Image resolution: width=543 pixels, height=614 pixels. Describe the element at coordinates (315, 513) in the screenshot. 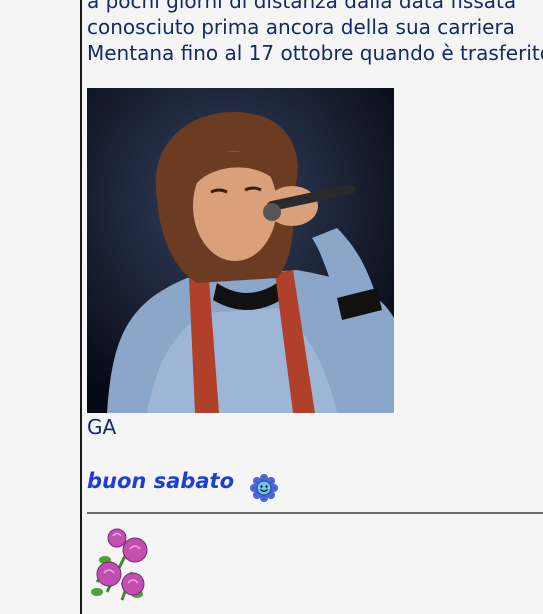

I see `separator` at that location.